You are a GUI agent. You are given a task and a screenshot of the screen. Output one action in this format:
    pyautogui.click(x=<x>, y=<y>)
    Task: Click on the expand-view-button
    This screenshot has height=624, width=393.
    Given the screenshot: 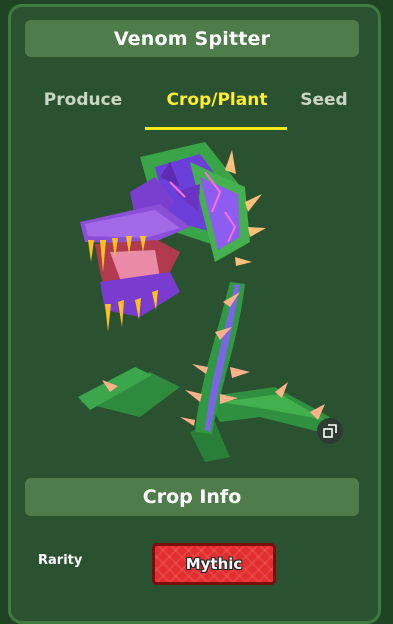 What is the action you would take?
    pyautogui.click(x=330, y=431)
    